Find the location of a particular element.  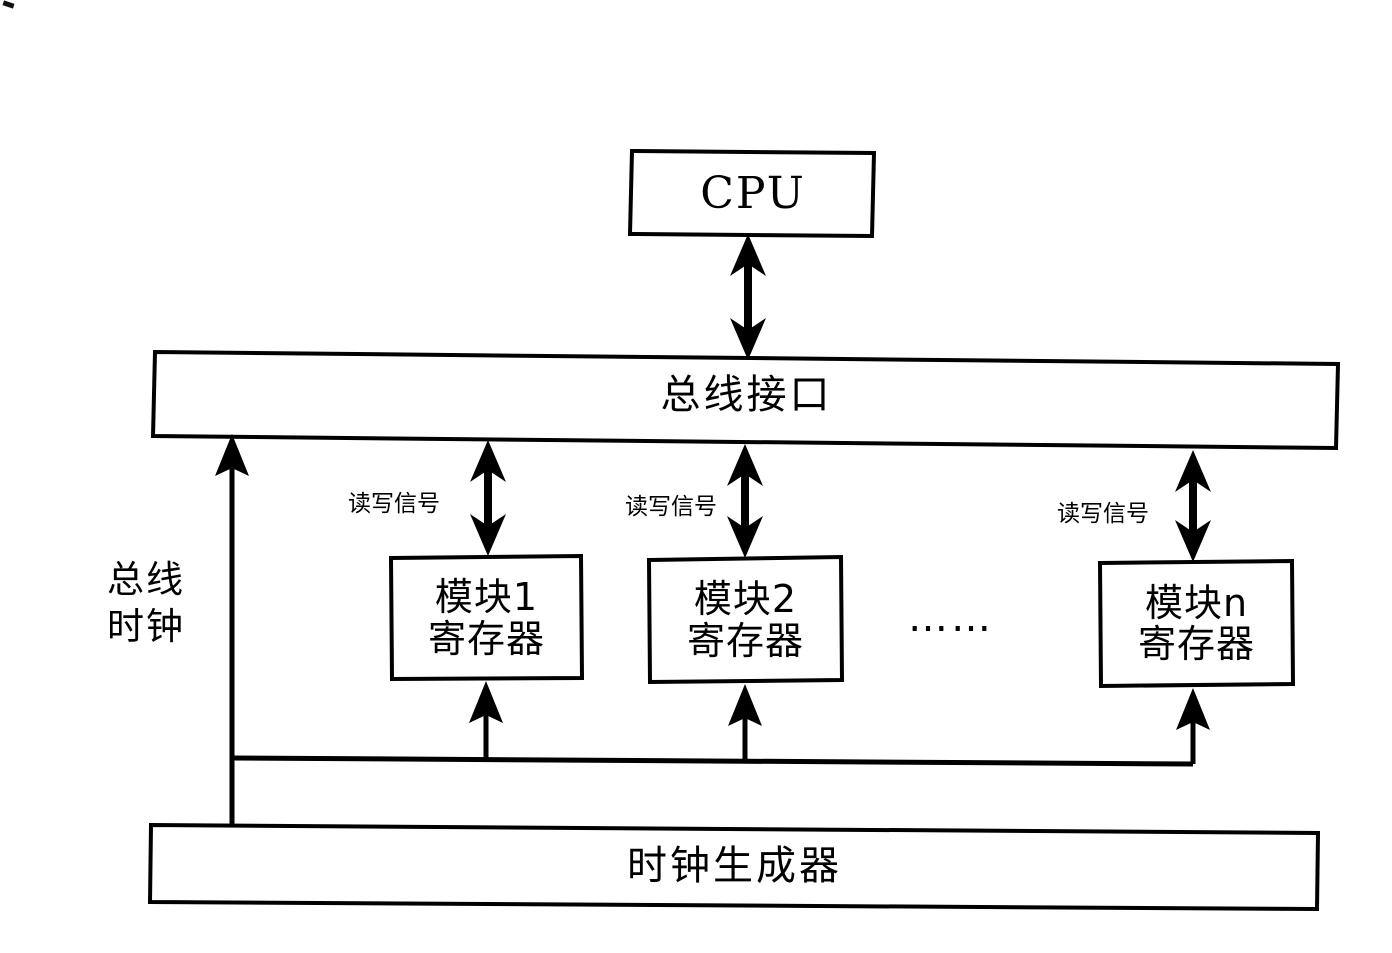

module1-label: 模块1 寄存器 is located at coordinates (486, 618).